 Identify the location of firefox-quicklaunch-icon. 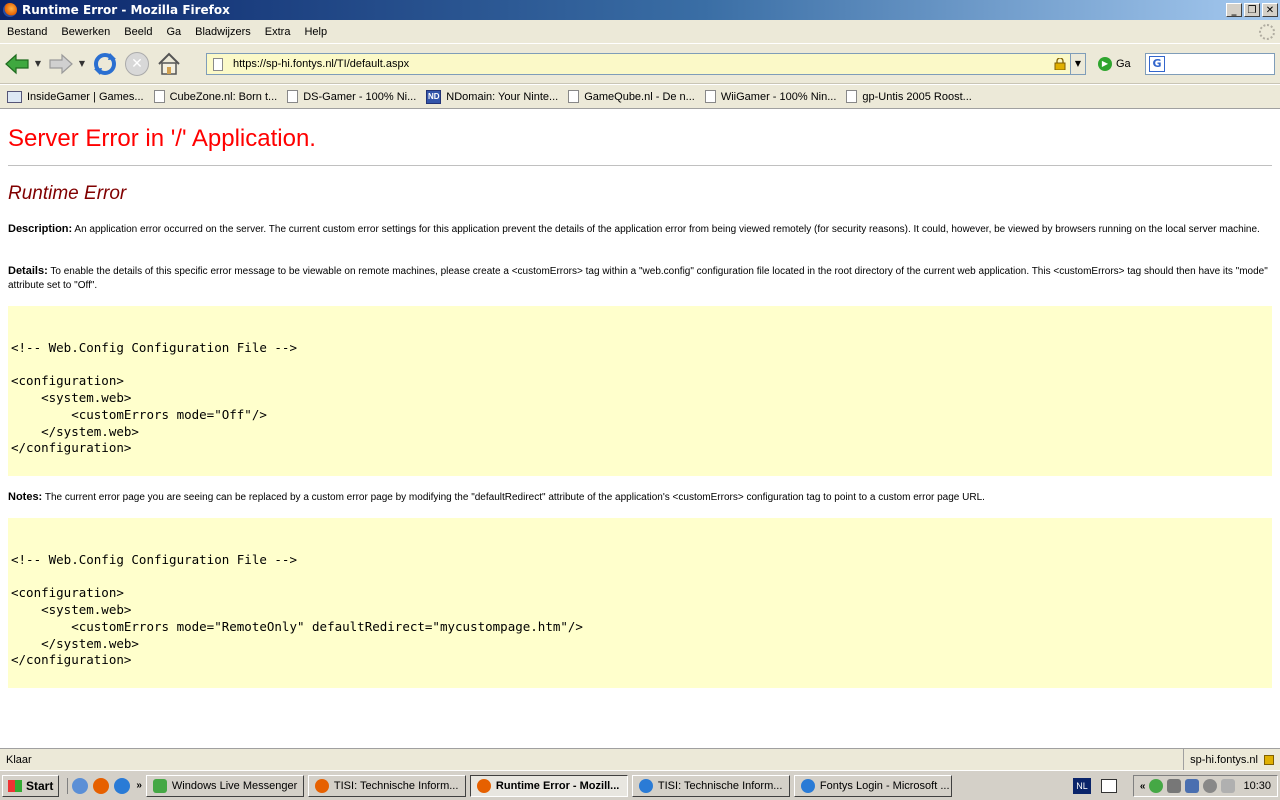
(101, 785).